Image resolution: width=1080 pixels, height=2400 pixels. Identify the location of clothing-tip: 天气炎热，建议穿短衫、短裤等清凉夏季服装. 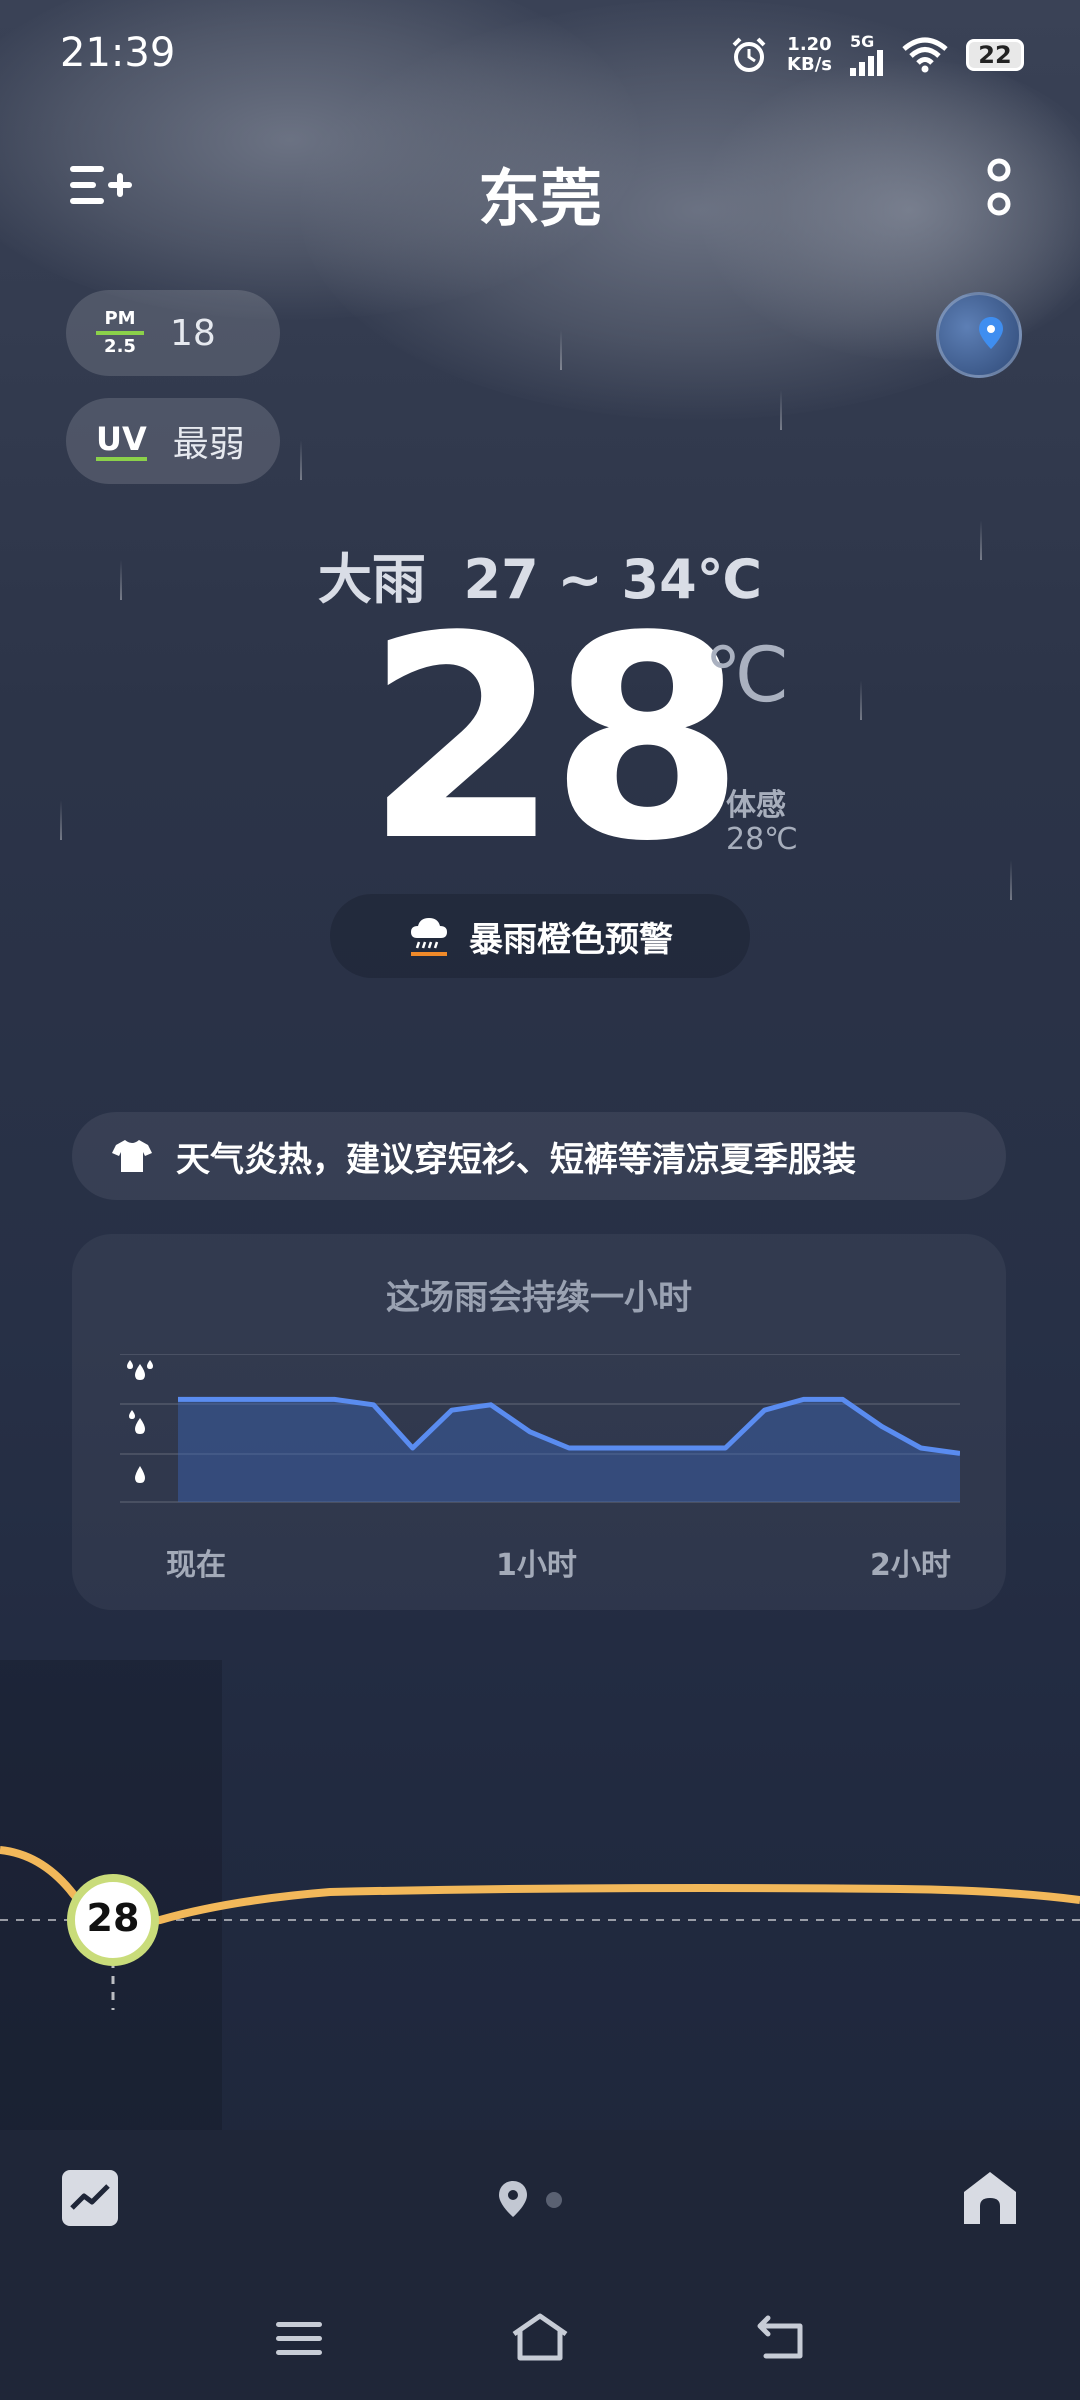
(539, 1156).